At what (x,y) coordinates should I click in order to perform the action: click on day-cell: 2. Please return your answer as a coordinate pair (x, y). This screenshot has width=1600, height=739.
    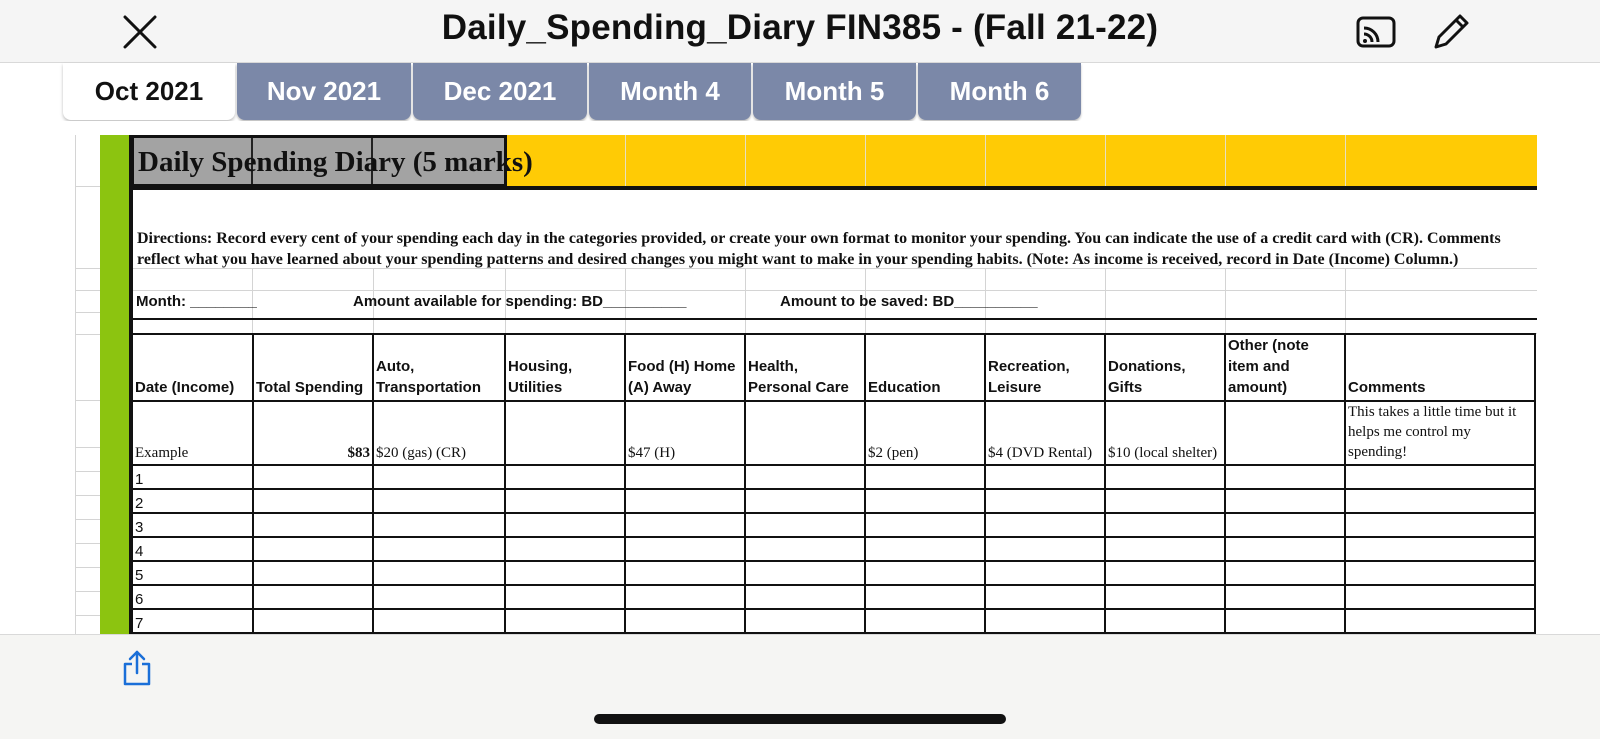
    Looking at the image, I should click on (193, 501).